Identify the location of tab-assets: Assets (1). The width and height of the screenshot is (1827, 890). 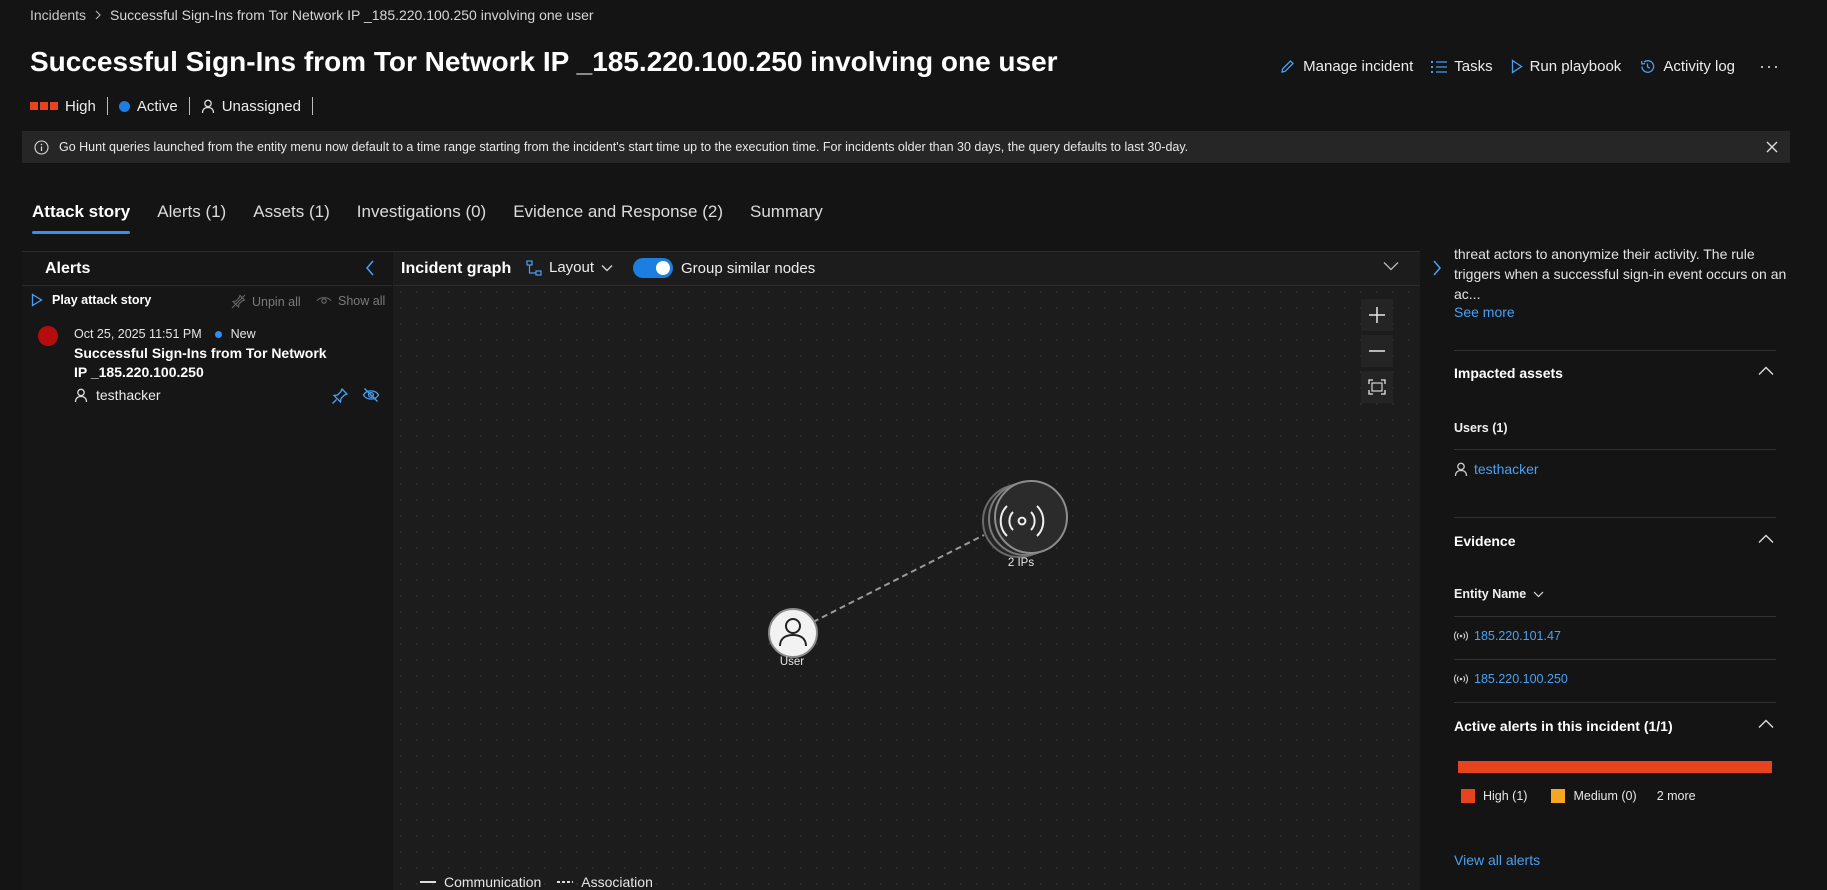
(291, 218).